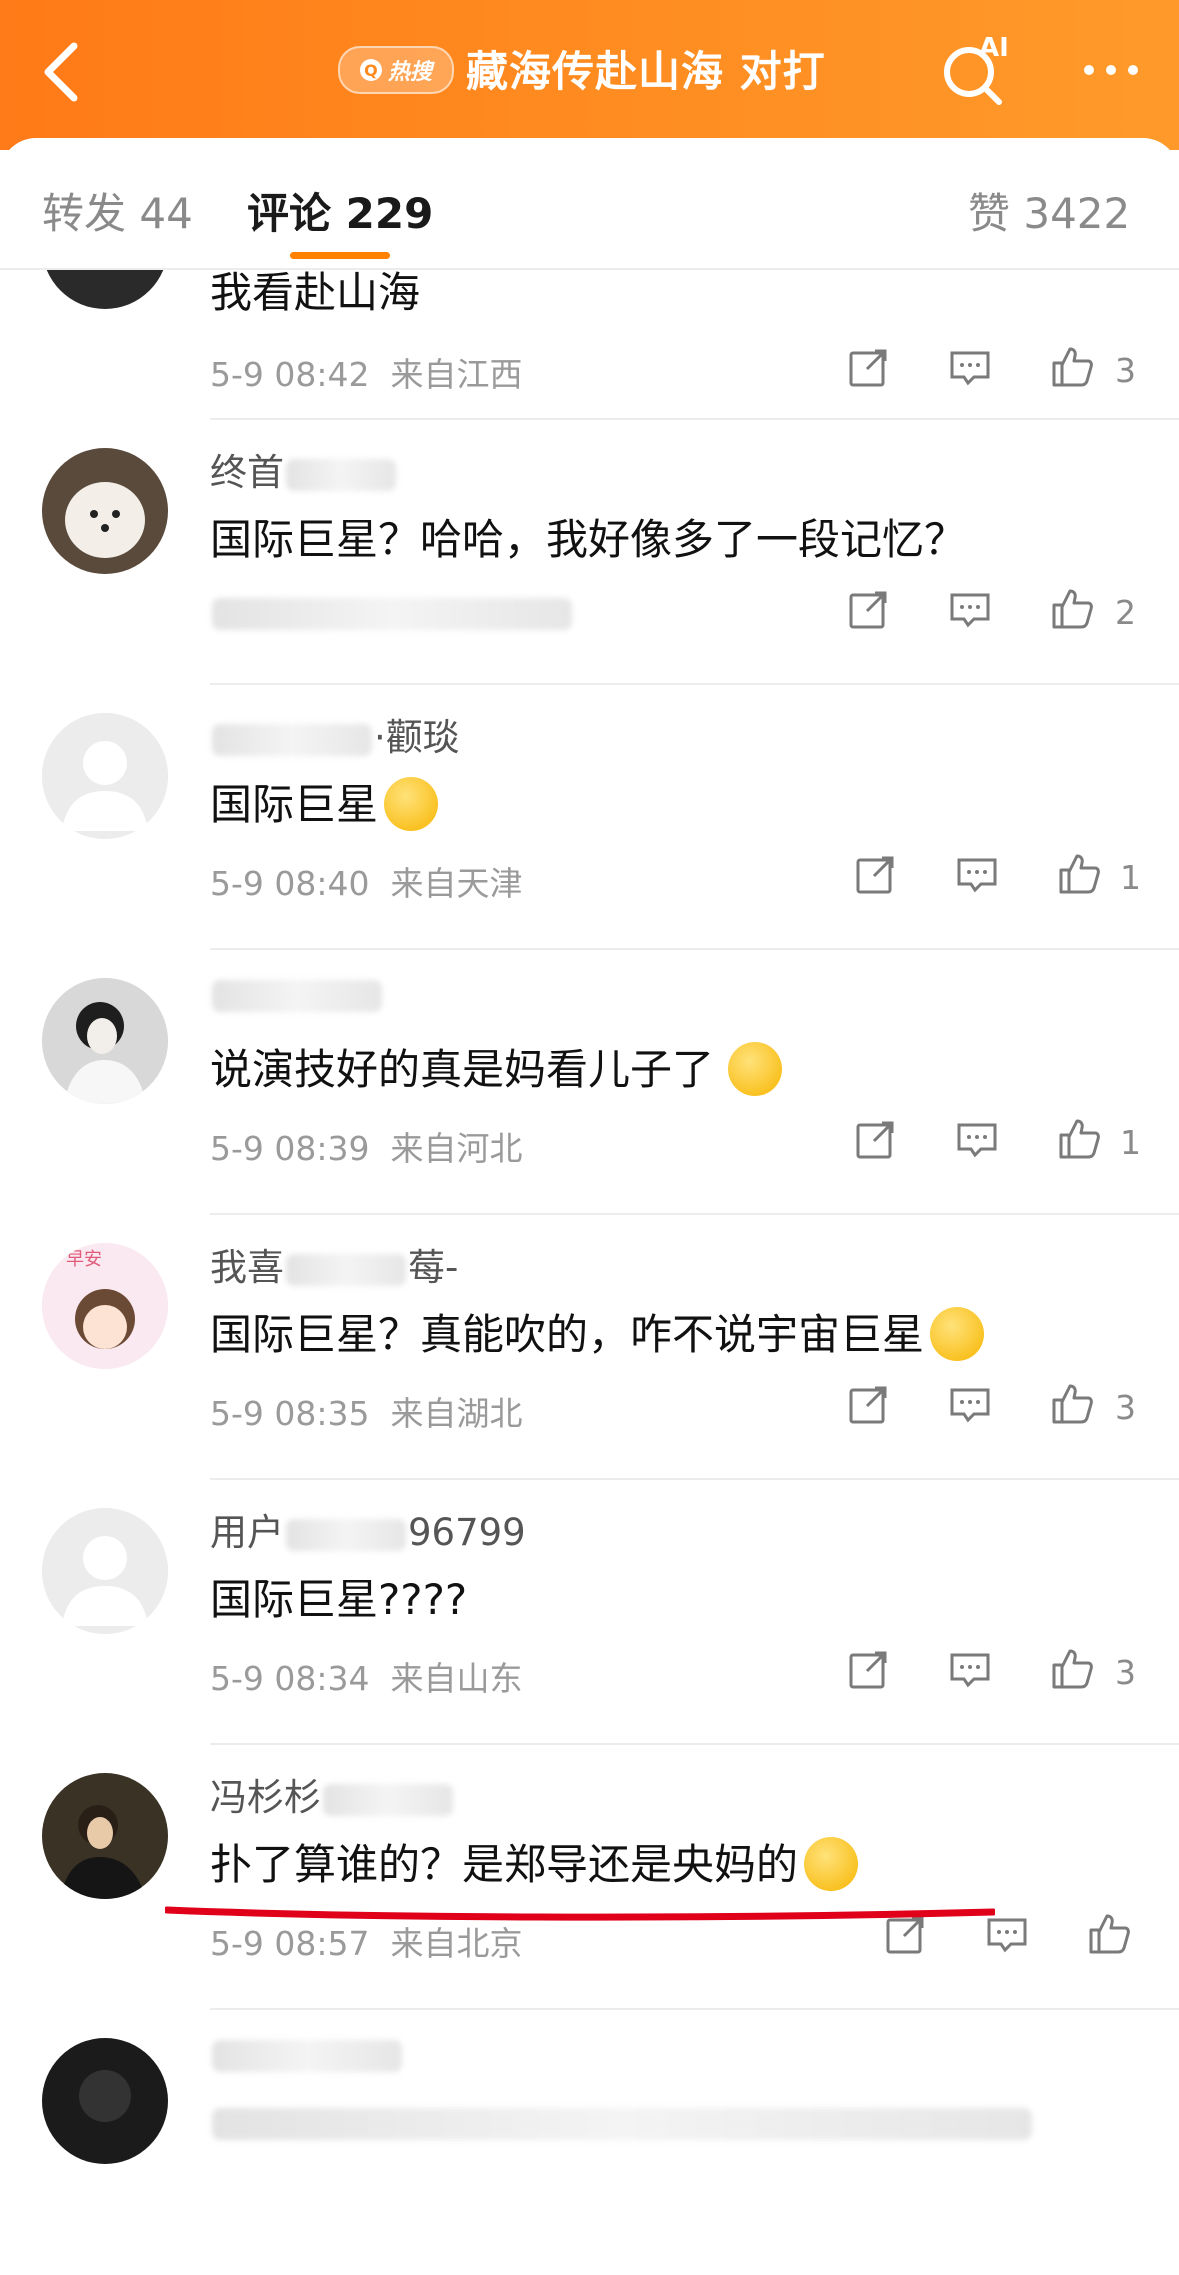 The width and height of the screenshot is (1179, 2275). I want to click on comment-actions: 3, so click(985, 371).